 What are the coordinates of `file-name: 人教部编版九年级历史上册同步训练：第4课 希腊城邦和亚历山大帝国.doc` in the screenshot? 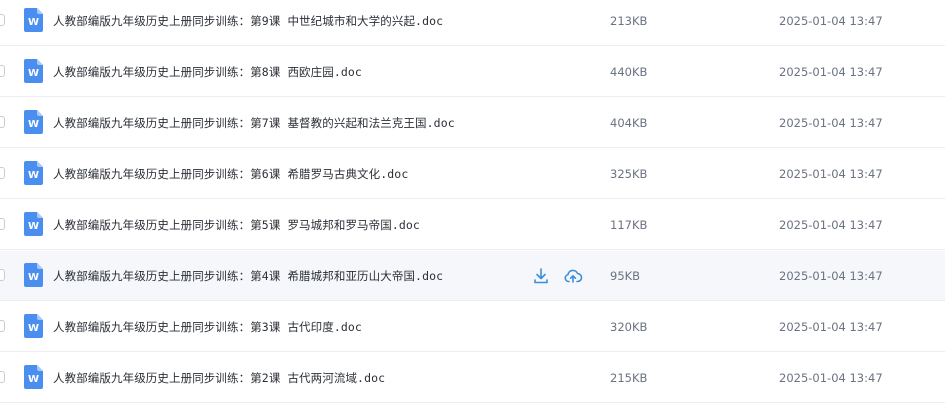 It's located at (248, 276).